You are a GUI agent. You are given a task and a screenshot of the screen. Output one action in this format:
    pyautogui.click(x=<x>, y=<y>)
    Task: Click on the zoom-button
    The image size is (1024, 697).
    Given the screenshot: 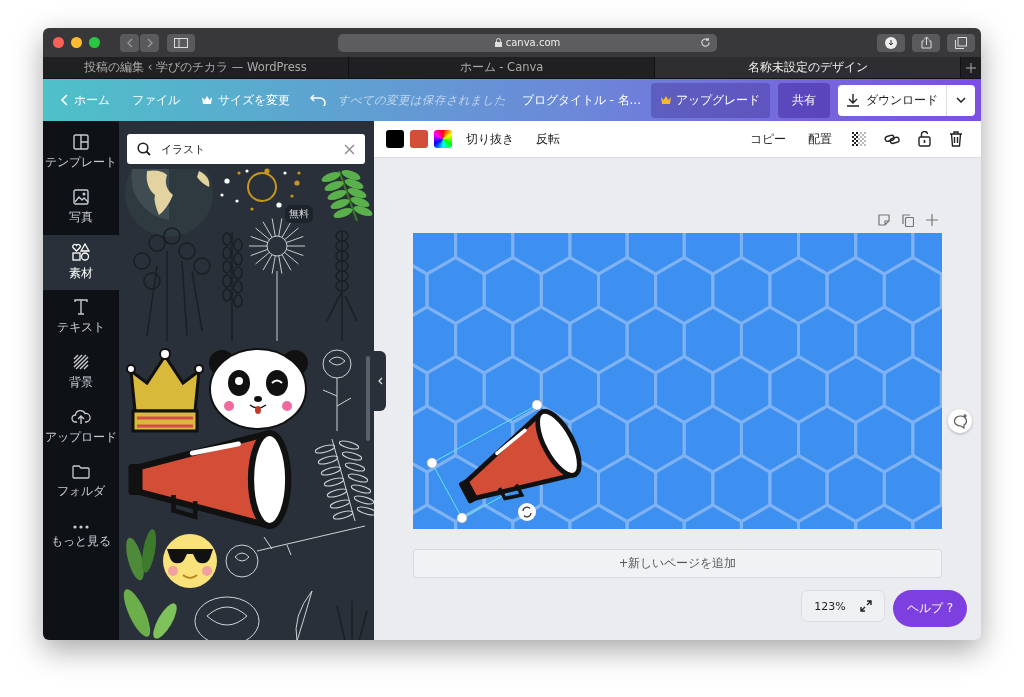 What is the action you would take?
    pyautogui.click(x=94, y=42)
    